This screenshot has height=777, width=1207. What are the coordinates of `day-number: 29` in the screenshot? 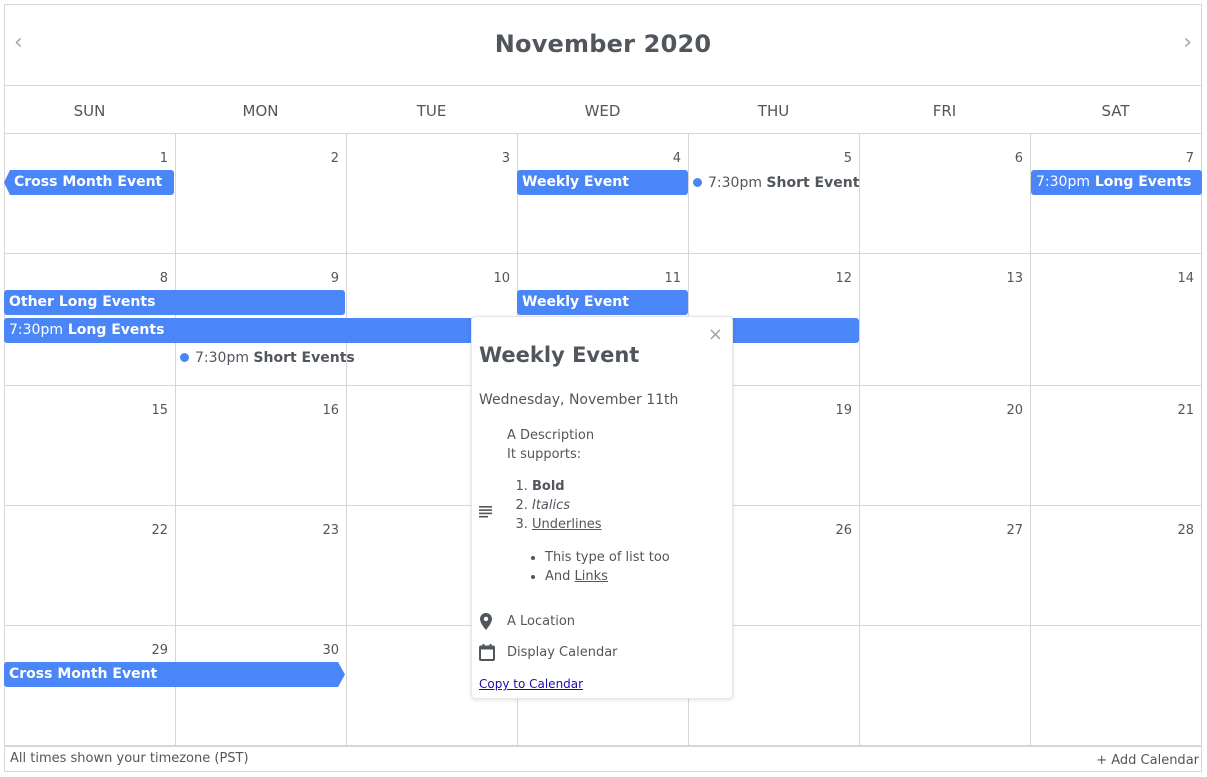 It's located at (86, 650).